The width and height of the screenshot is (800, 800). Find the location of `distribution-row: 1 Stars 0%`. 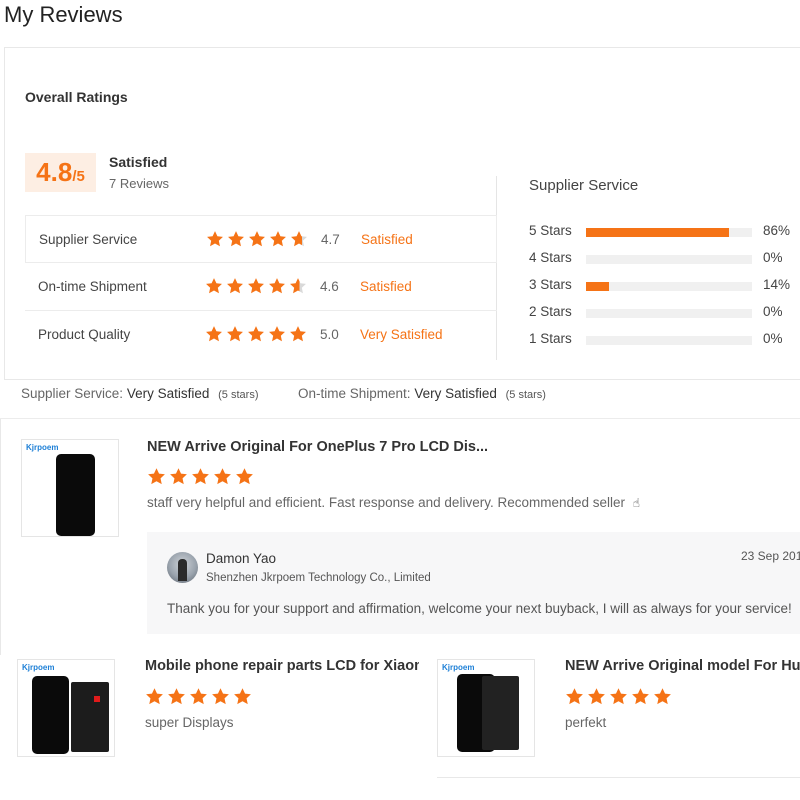

distribution-row: 1 Stars 0% is located at coordinates (664, 342).